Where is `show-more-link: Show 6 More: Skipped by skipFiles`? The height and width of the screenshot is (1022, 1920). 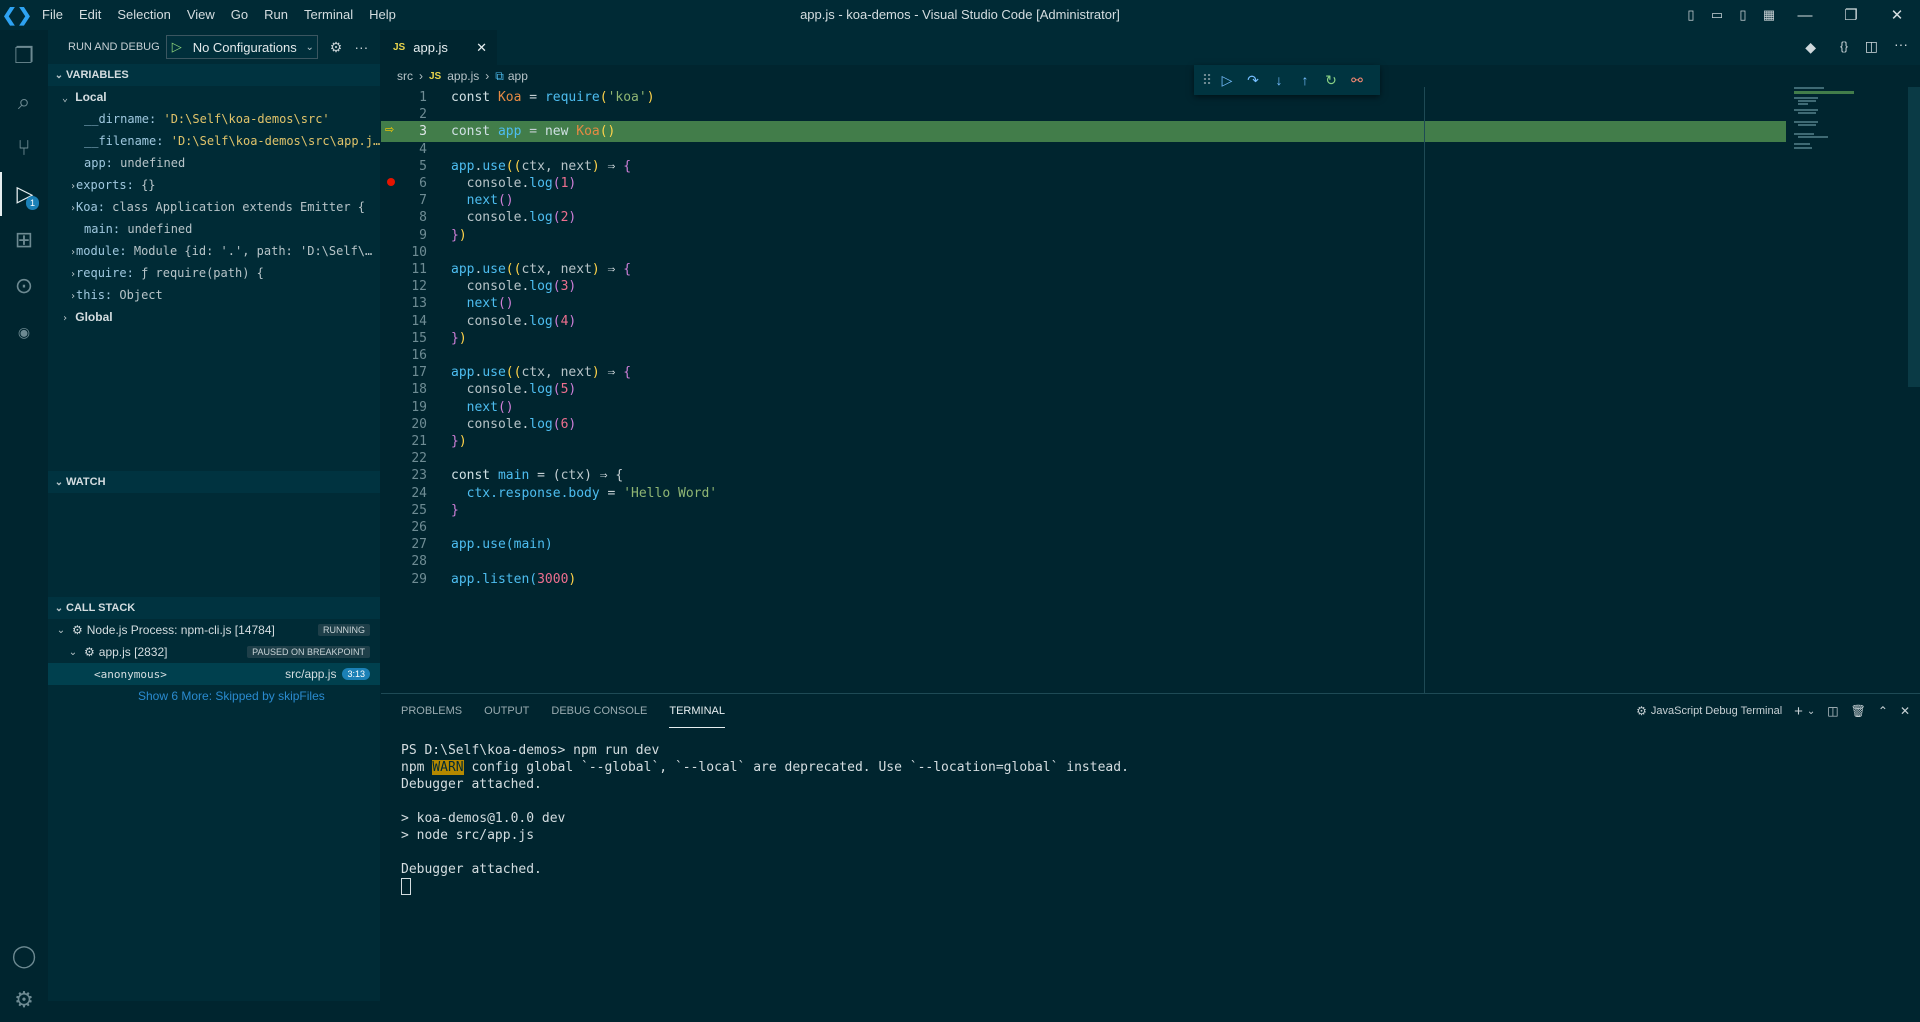
show-more-link: Show 6 More: Skipped by skipFiles is located at coordinates (214, 696).